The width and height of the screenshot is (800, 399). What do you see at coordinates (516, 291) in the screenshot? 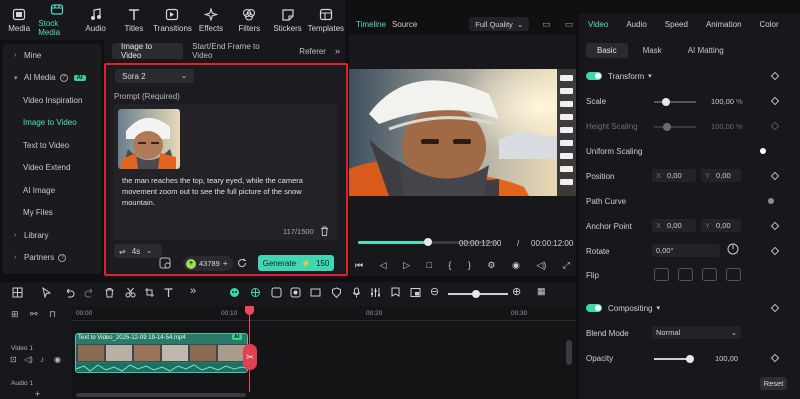
I see `zoom-in-icon: ⊕` at bounding box center [516, 291].